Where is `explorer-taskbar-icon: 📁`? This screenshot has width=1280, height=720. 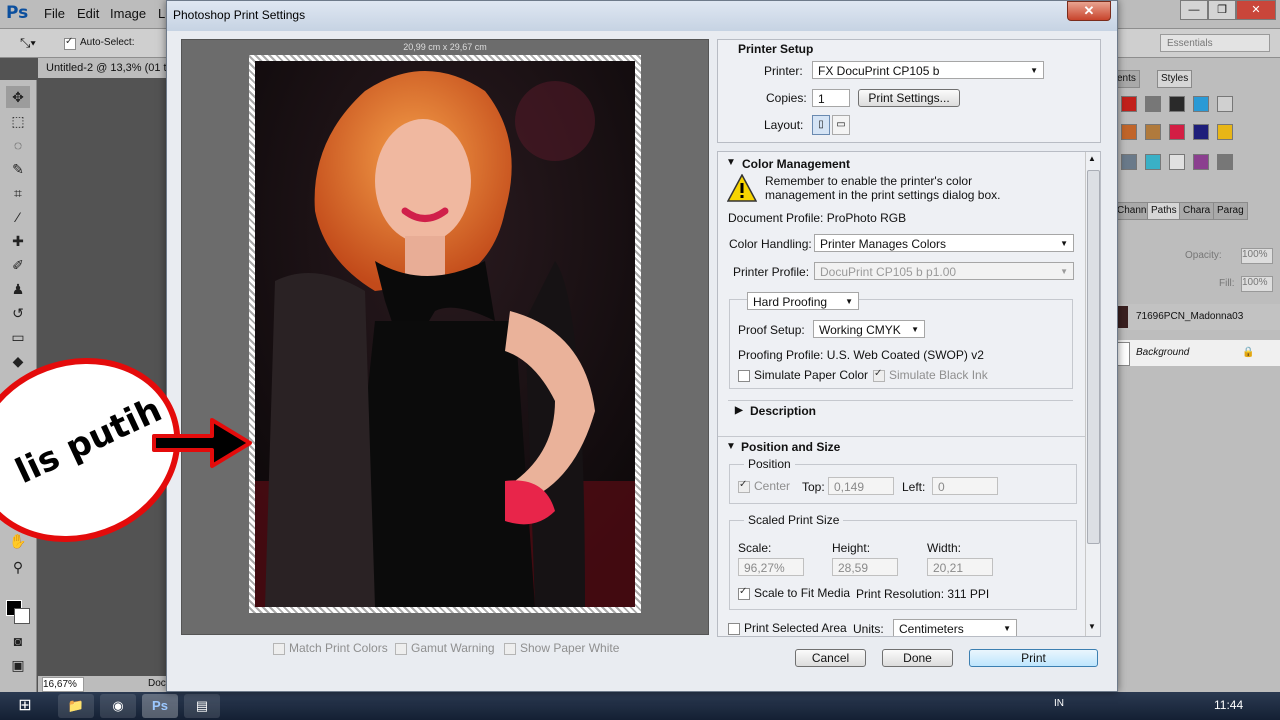 explorer-taskbar-icon: 📁 is located at coordinates (76, 706).